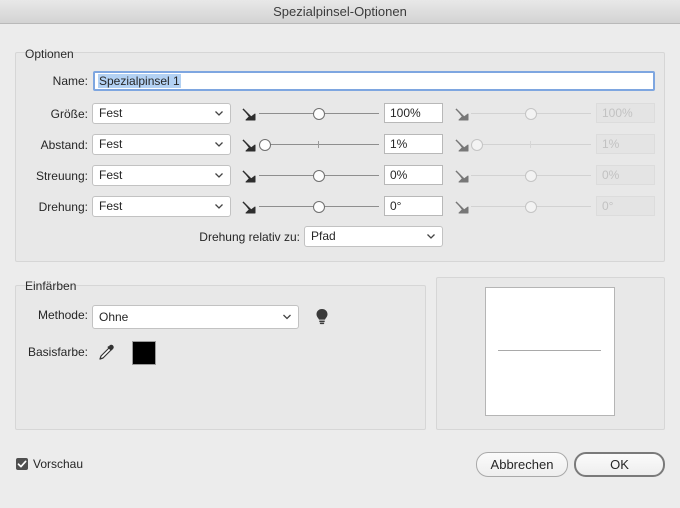 The height and width of the screenshot is (508, 680). Describe the element at coordinates (57, 352) in the screenshot. I see `key-color-label: Basisfarbe:` at that location.